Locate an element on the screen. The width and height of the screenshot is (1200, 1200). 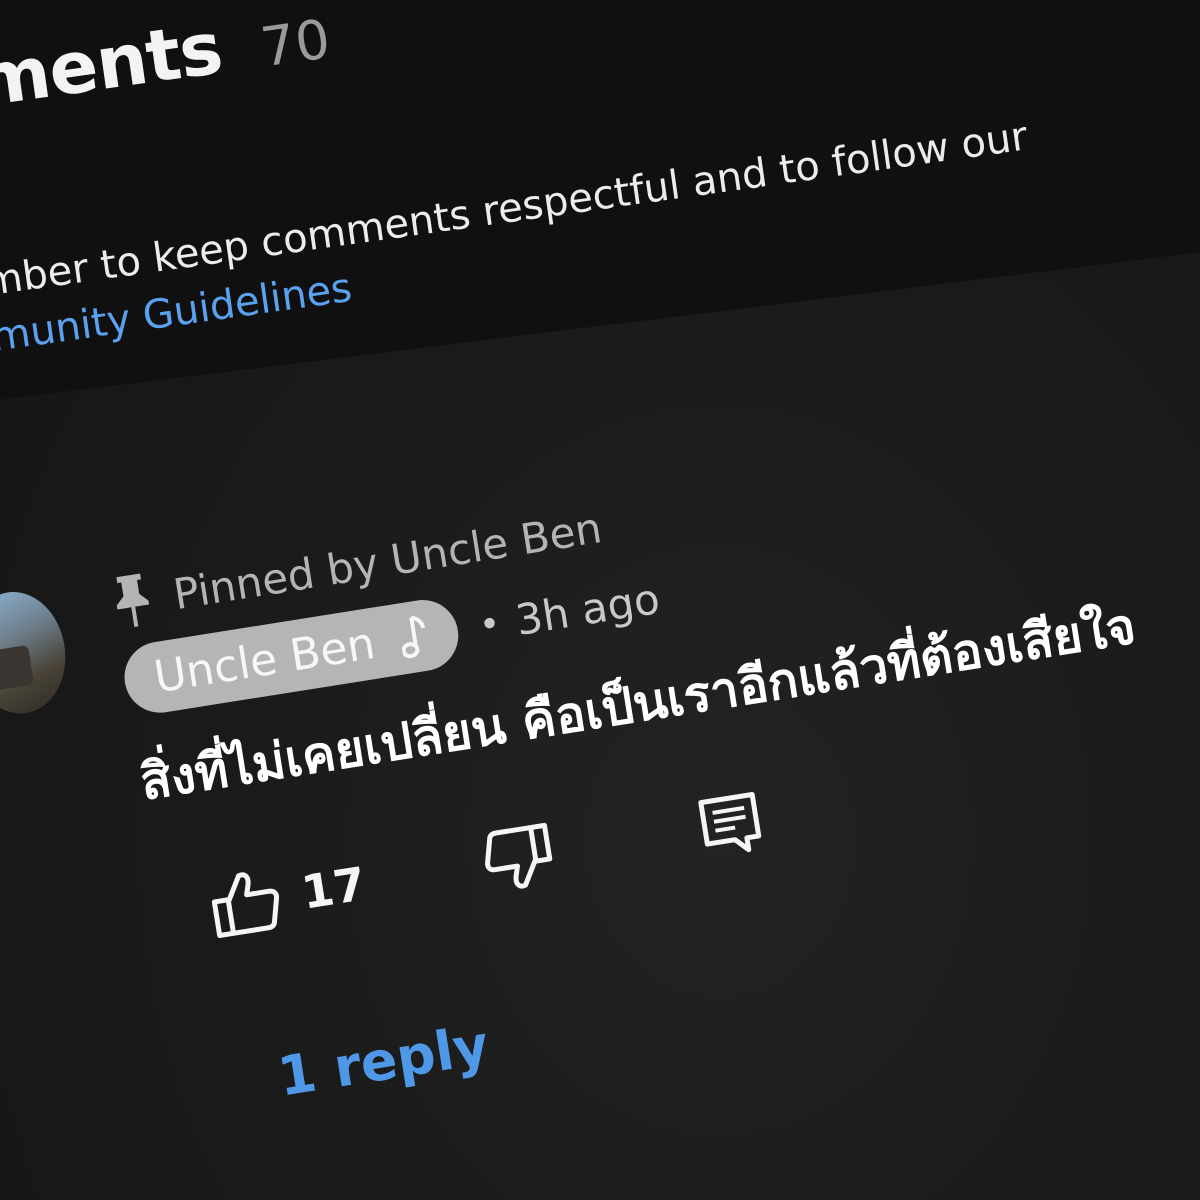
like-button: 17 is located at coordinates (288, 895).